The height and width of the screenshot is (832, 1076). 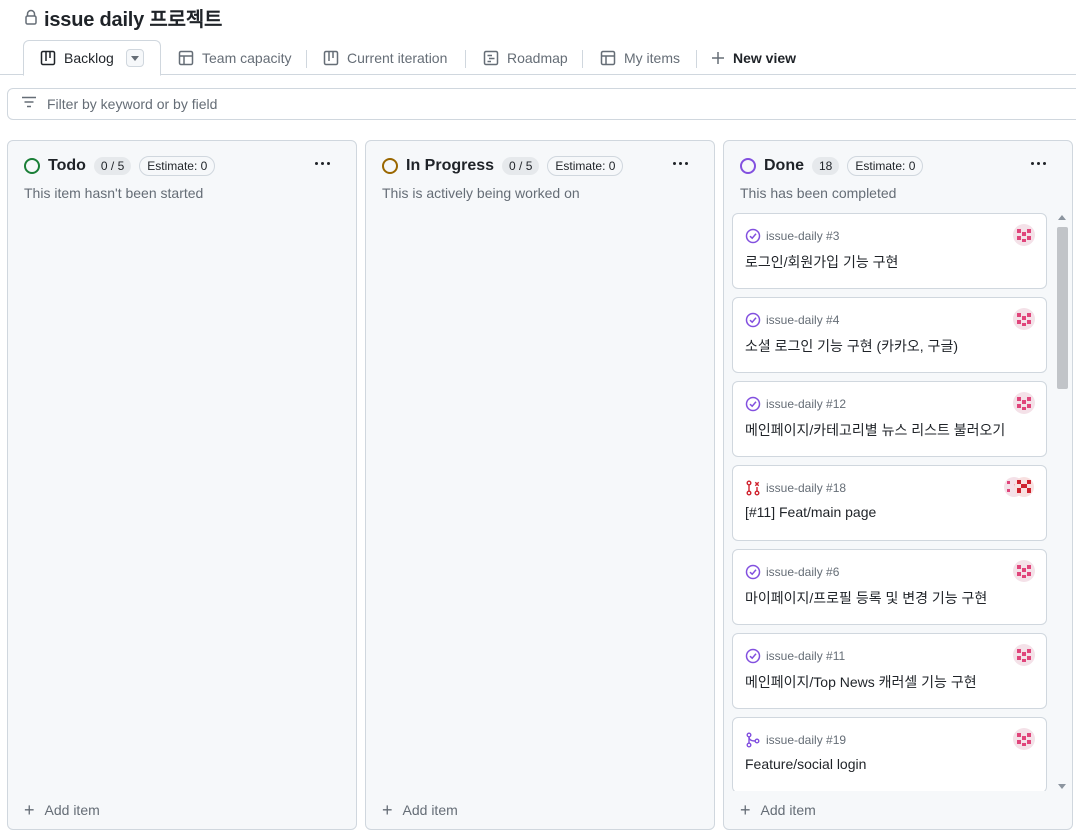 I want to click on avatar-group, so click(x=1019, y=487).